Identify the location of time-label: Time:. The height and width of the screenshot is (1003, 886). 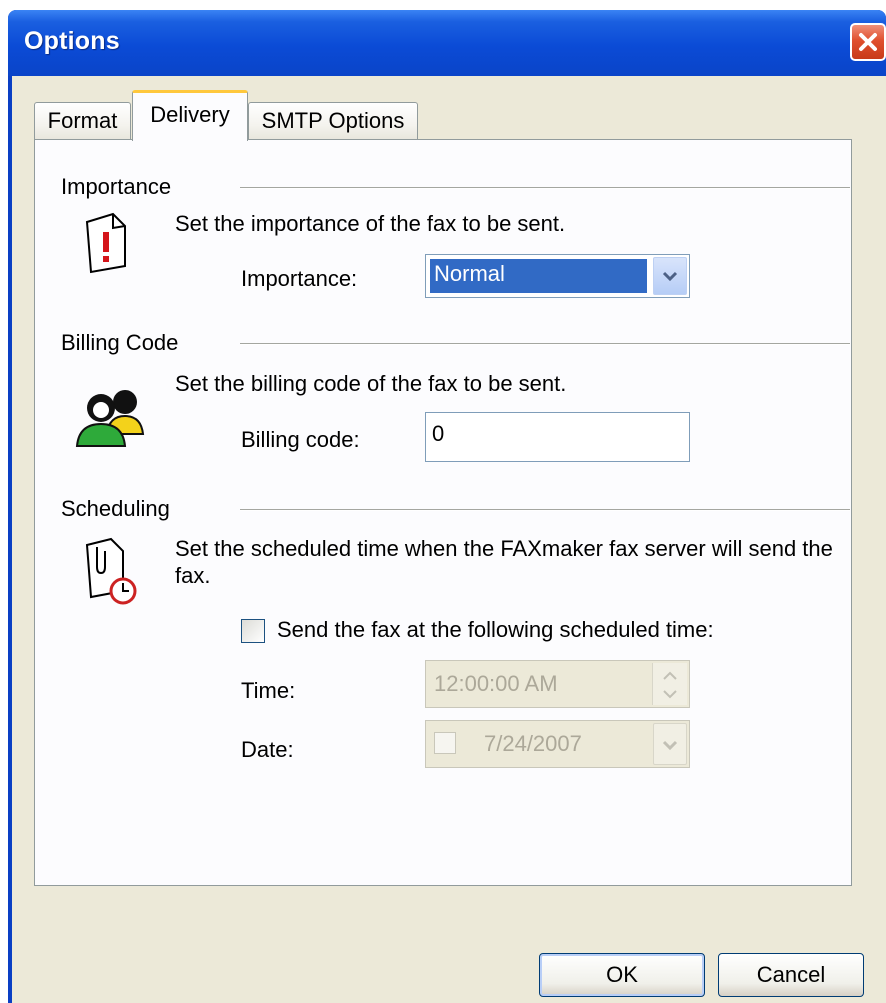
(268, 690).